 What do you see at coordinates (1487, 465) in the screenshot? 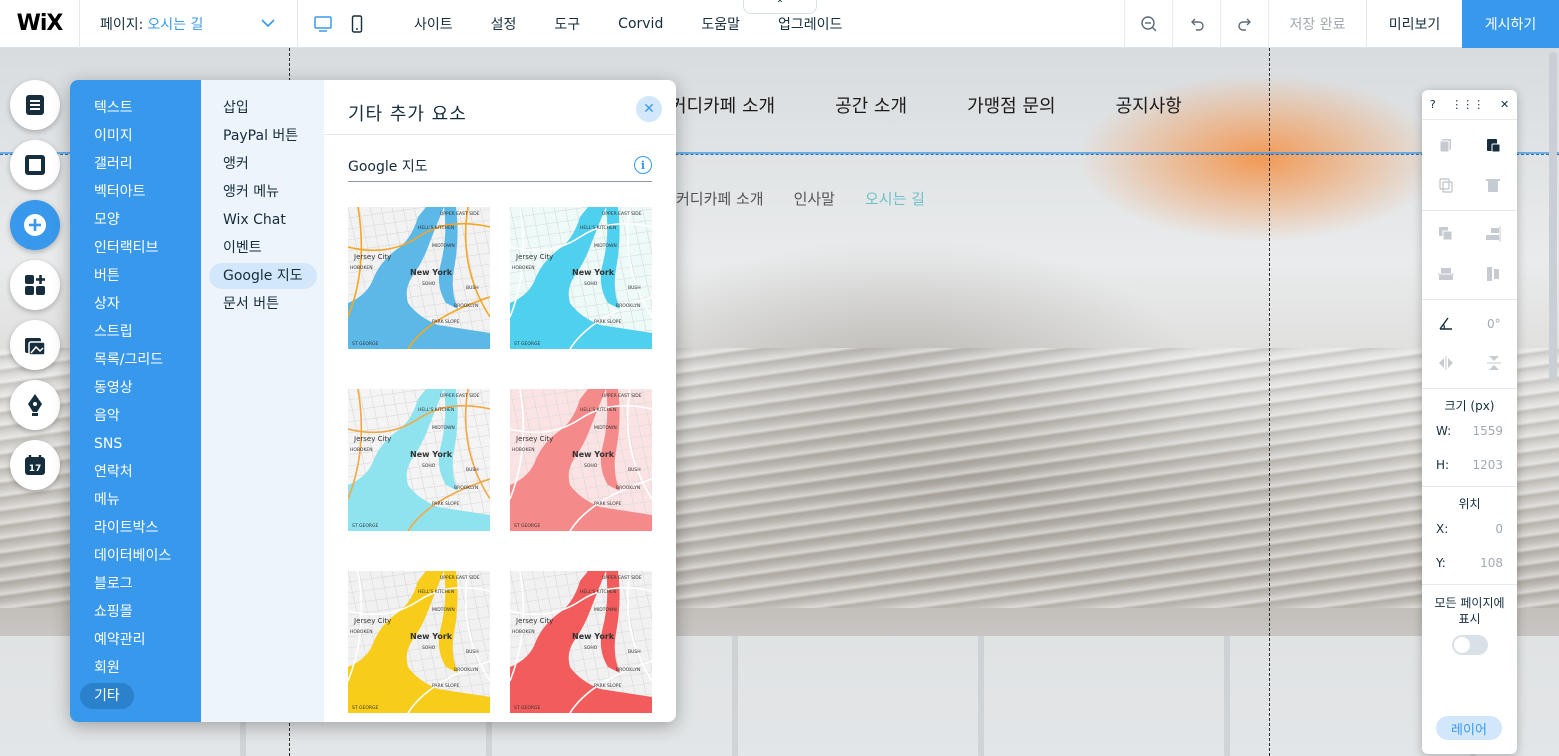
I see `height-value: 1203` at bounding box center [1487, 465].